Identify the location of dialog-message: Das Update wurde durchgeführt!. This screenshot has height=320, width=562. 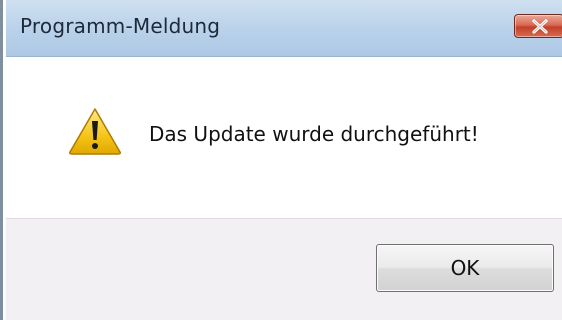
(314, 134).